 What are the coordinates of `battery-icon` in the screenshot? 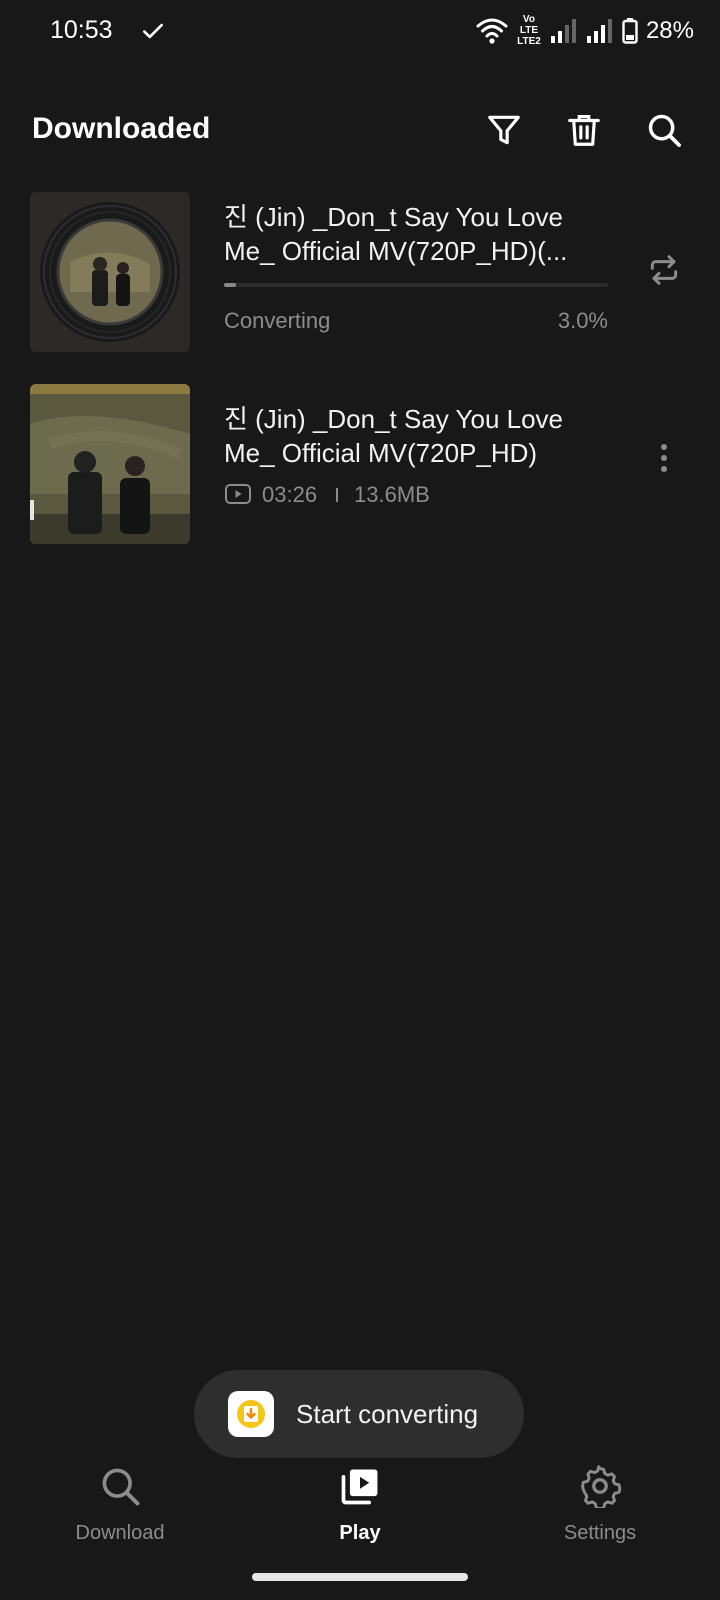 It's located at (630, 30).